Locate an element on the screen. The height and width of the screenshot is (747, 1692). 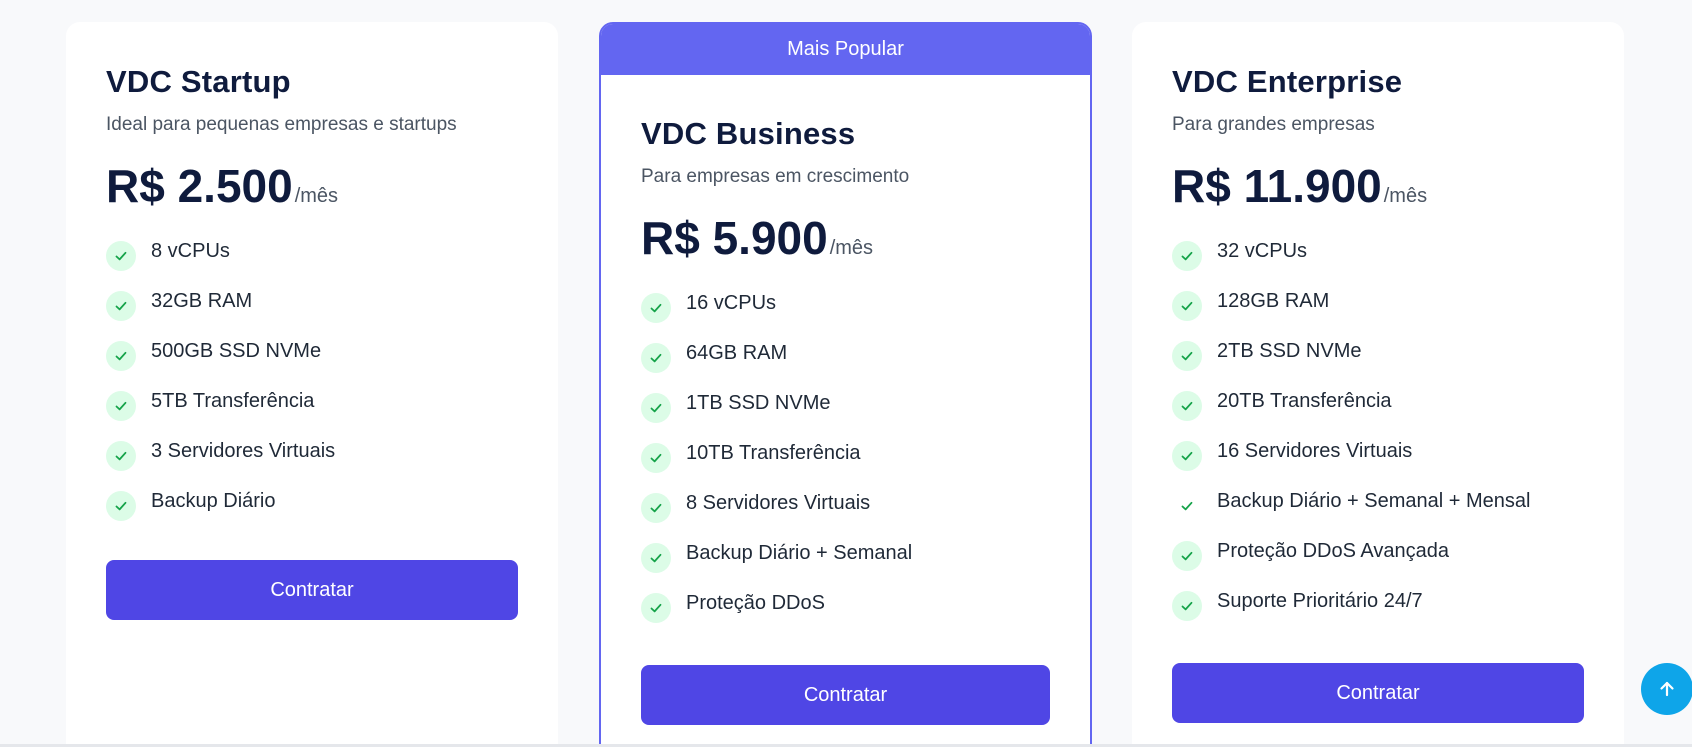
plan-name: VDC Business is located at coordinates (748, 133).